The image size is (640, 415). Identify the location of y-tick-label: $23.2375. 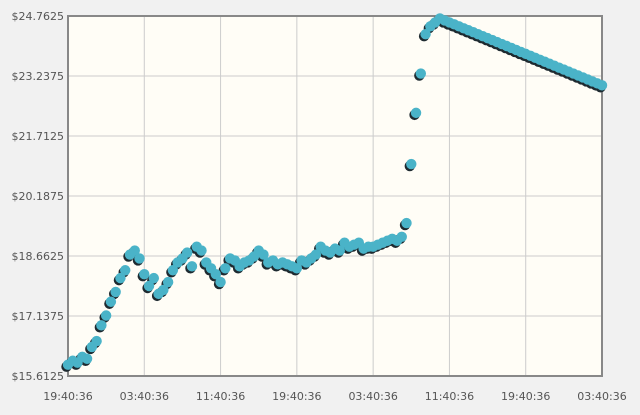
(38, 76).